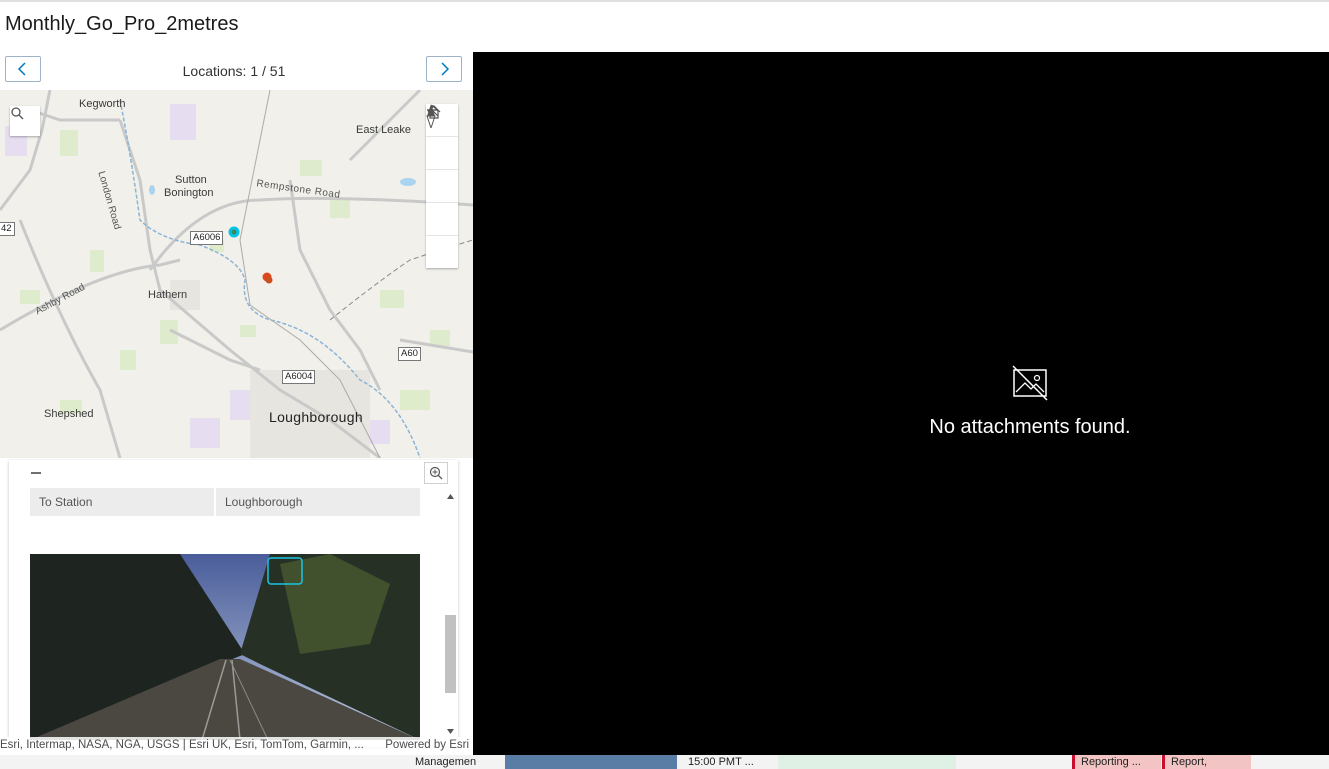  I want to click on strip-item-bar, so click(591, 762).